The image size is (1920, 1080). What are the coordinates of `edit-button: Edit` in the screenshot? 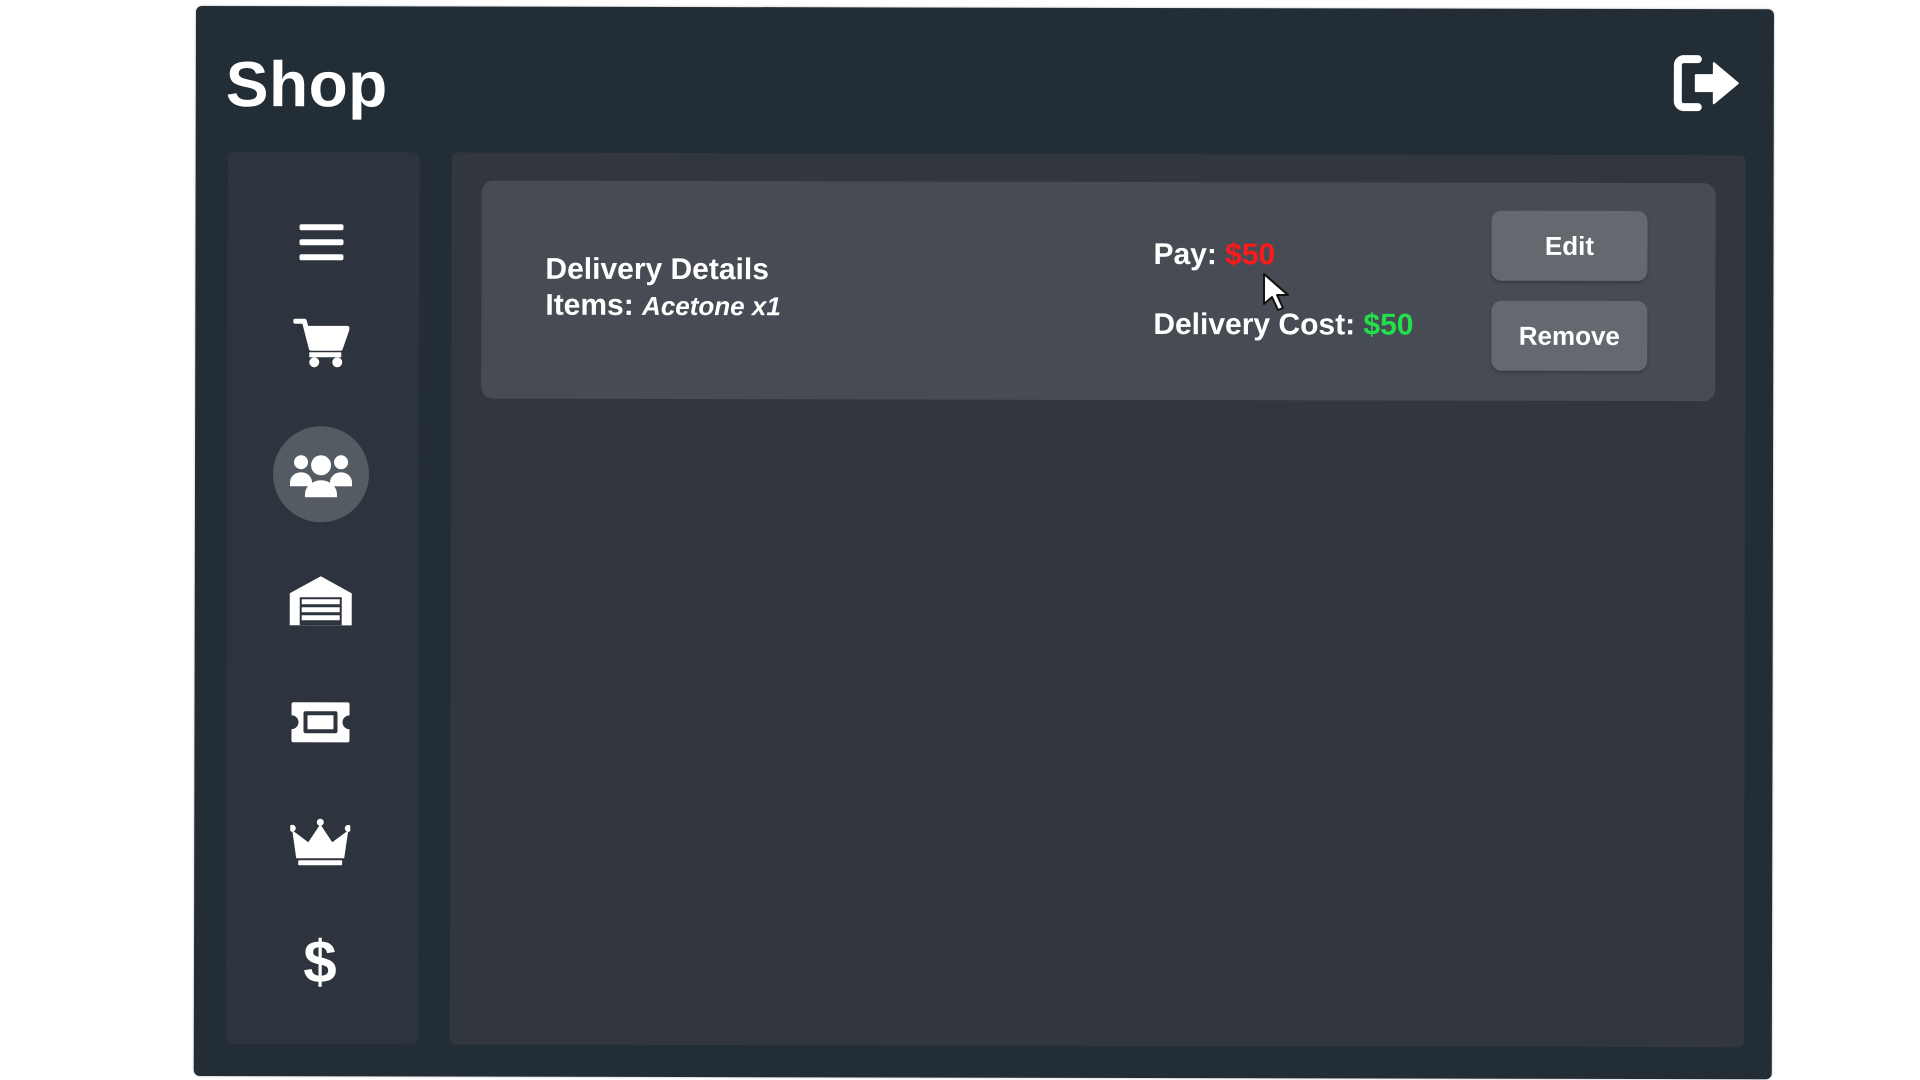 It's located at (1569, 246).